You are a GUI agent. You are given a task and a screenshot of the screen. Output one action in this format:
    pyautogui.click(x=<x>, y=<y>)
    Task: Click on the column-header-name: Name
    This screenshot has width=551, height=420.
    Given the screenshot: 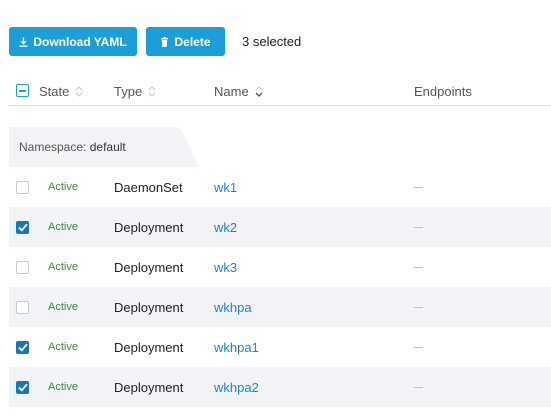 What is the action you would take?
    pyautogui.click(x=238, y=91)
    